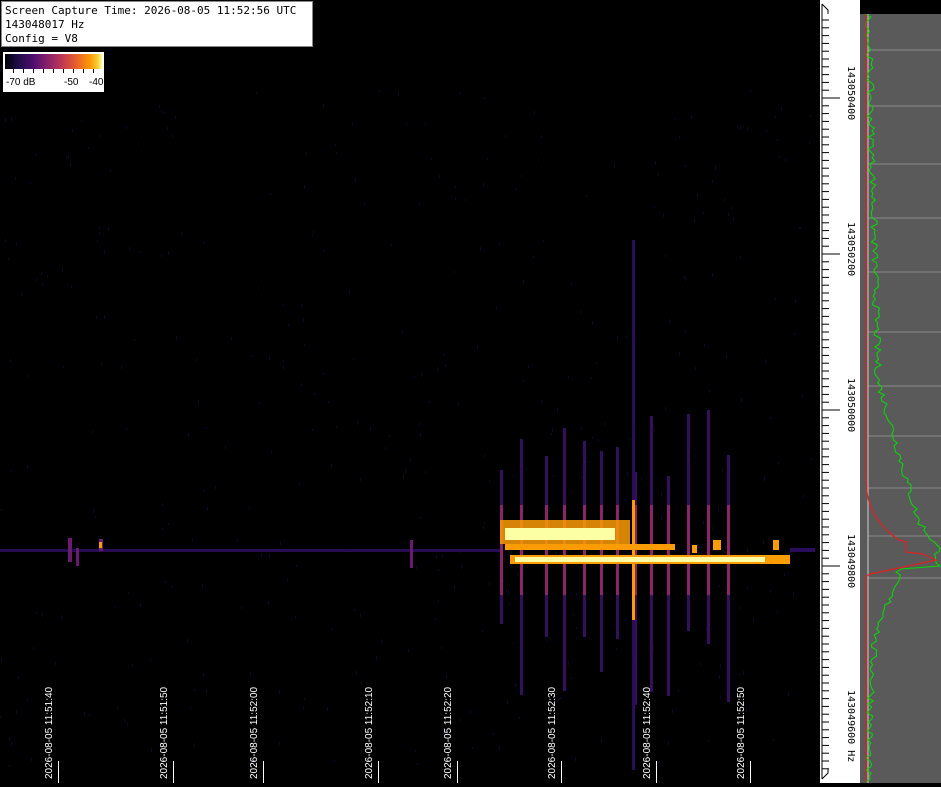 This screenshot has width=941, height=787. Describe the element at coordinates (41, 38) in the screenshot. I see `config-text: Config = V8` at that location.